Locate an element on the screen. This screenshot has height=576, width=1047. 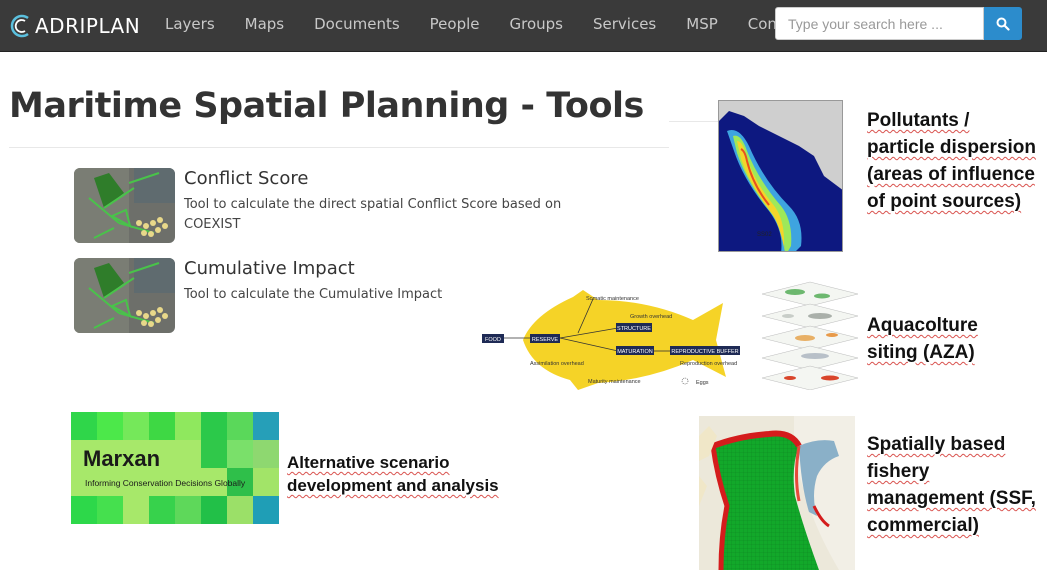
cumulative-impact-link: Cumulative Impact is located at coordinates (269, 268).